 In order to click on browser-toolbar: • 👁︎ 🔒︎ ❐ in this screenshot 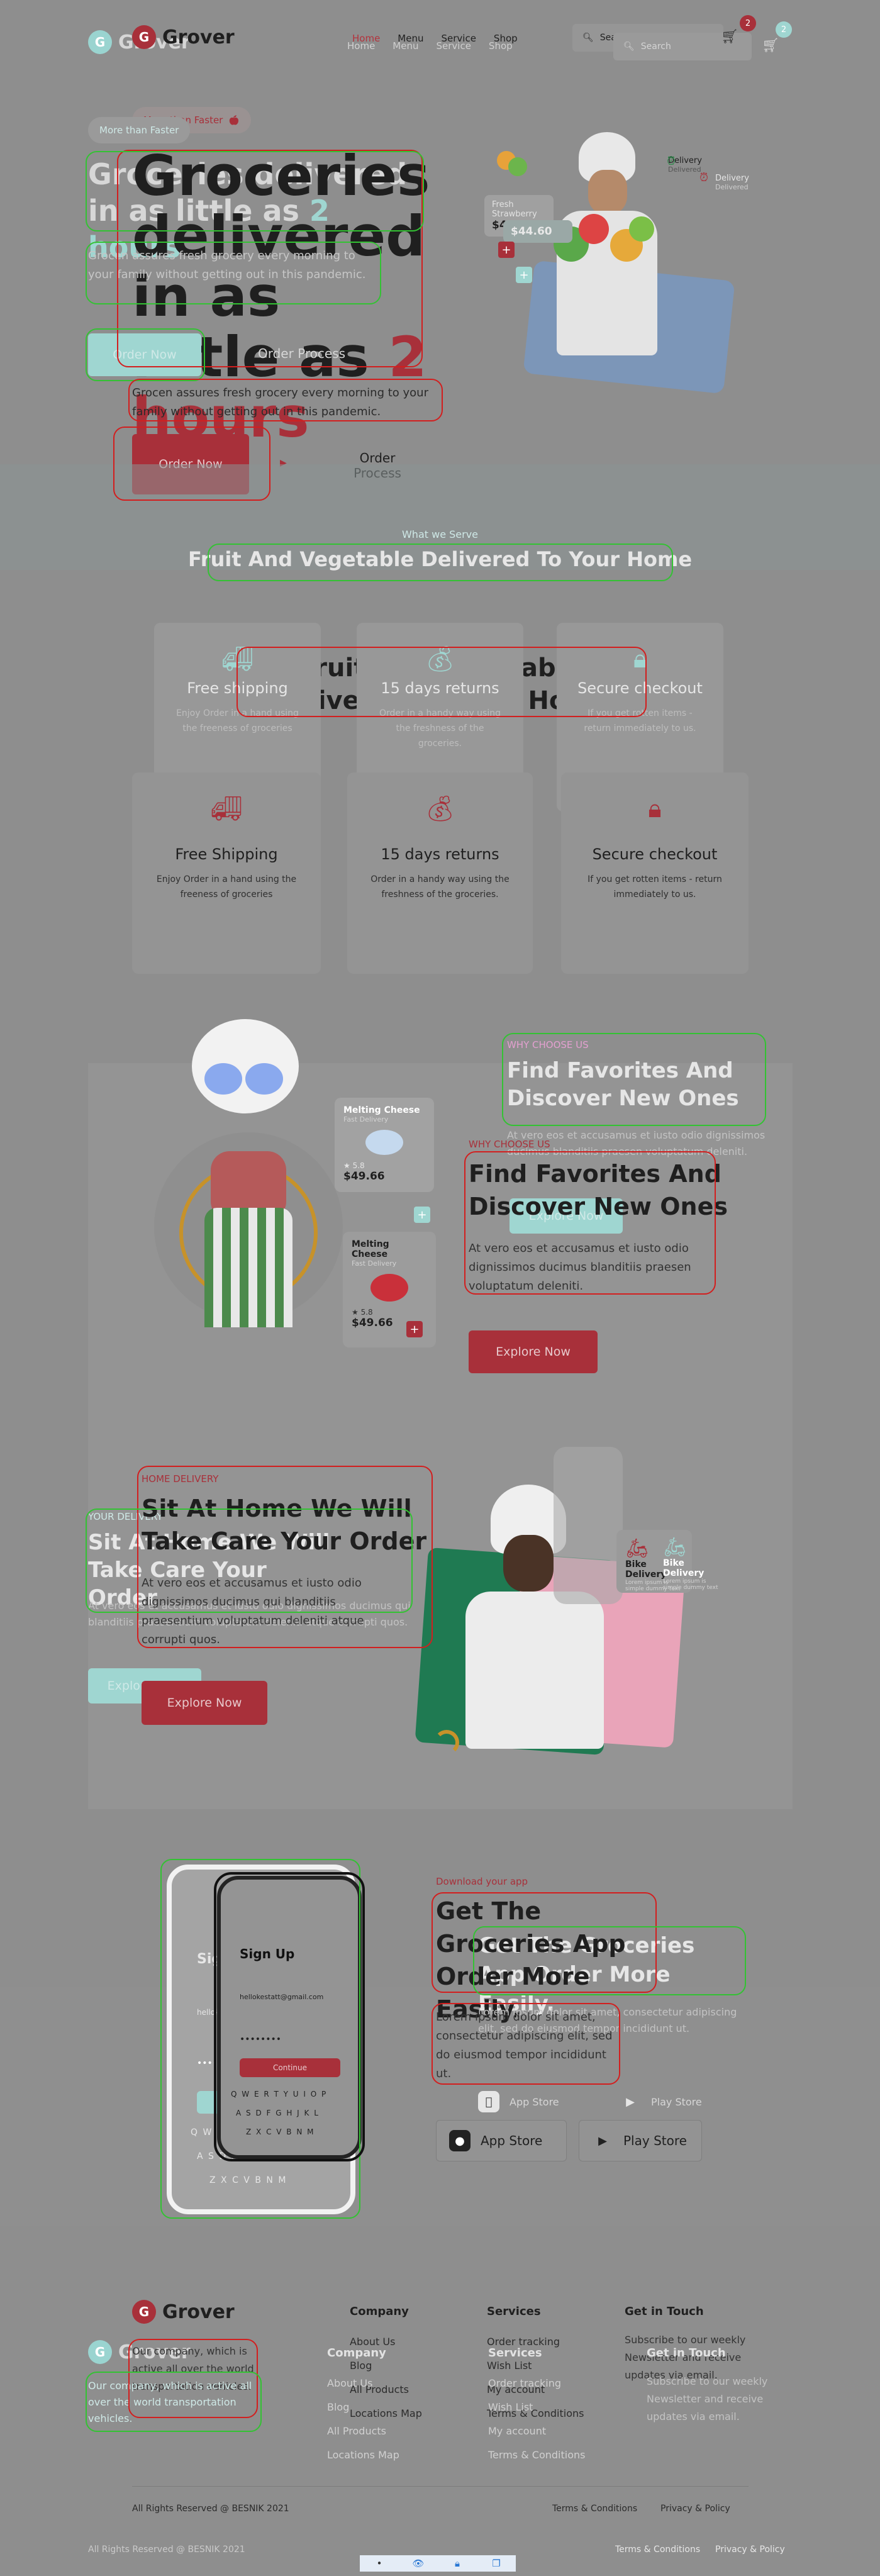, I will do `click(438, 2563)`.